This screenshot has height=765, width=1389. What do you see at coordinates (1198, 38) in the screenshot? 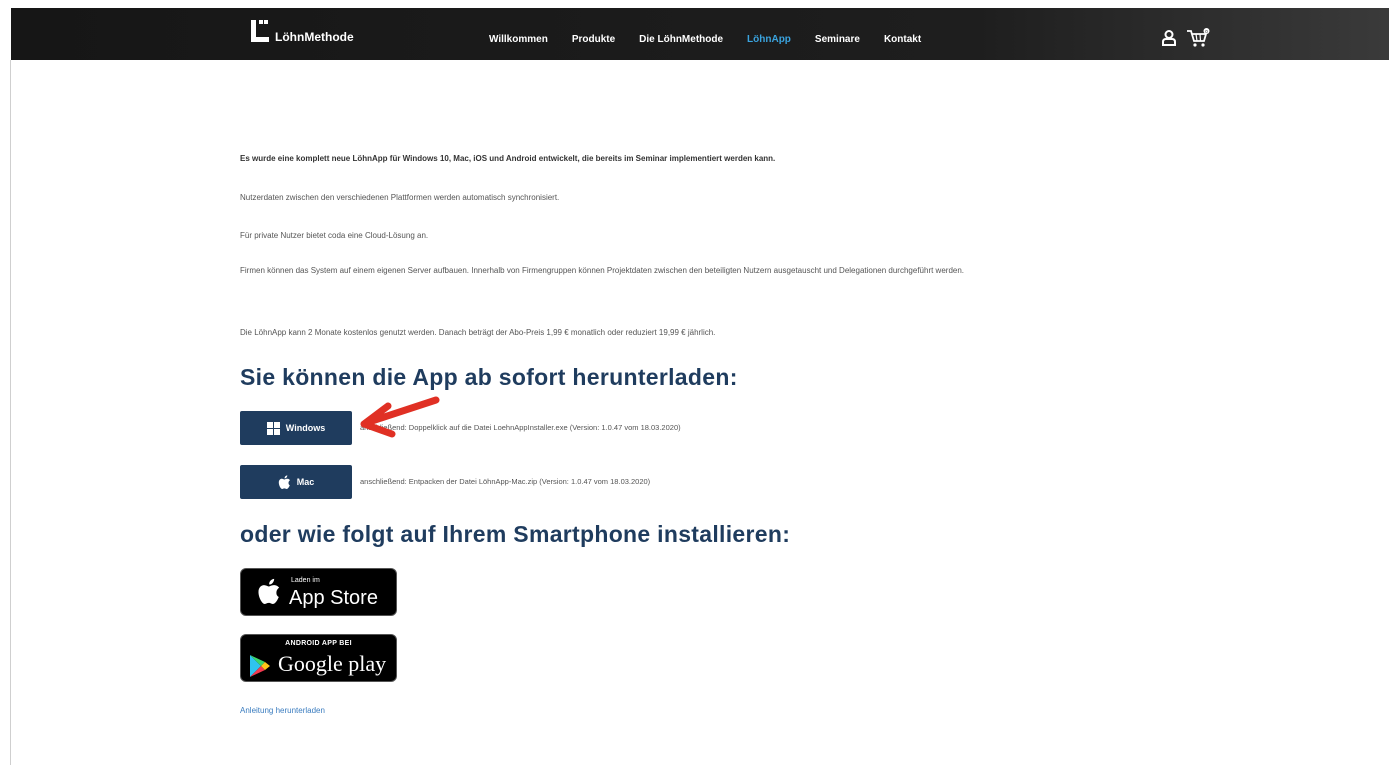
I see `cart-icon: 0` at bounding box center [1198, 38].